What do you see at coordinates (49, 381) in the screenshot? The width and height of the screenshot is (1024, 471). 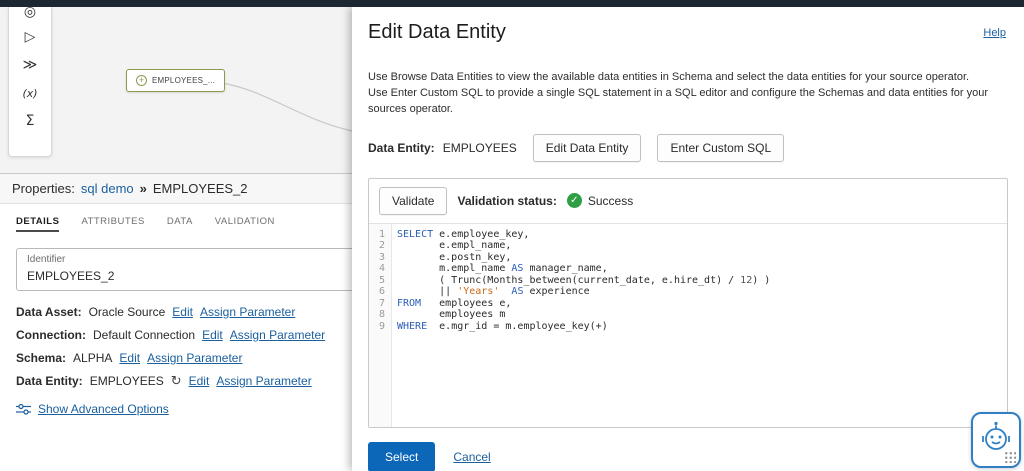 I see `field-label: Data Entity:` at bounding box center [49, 381].